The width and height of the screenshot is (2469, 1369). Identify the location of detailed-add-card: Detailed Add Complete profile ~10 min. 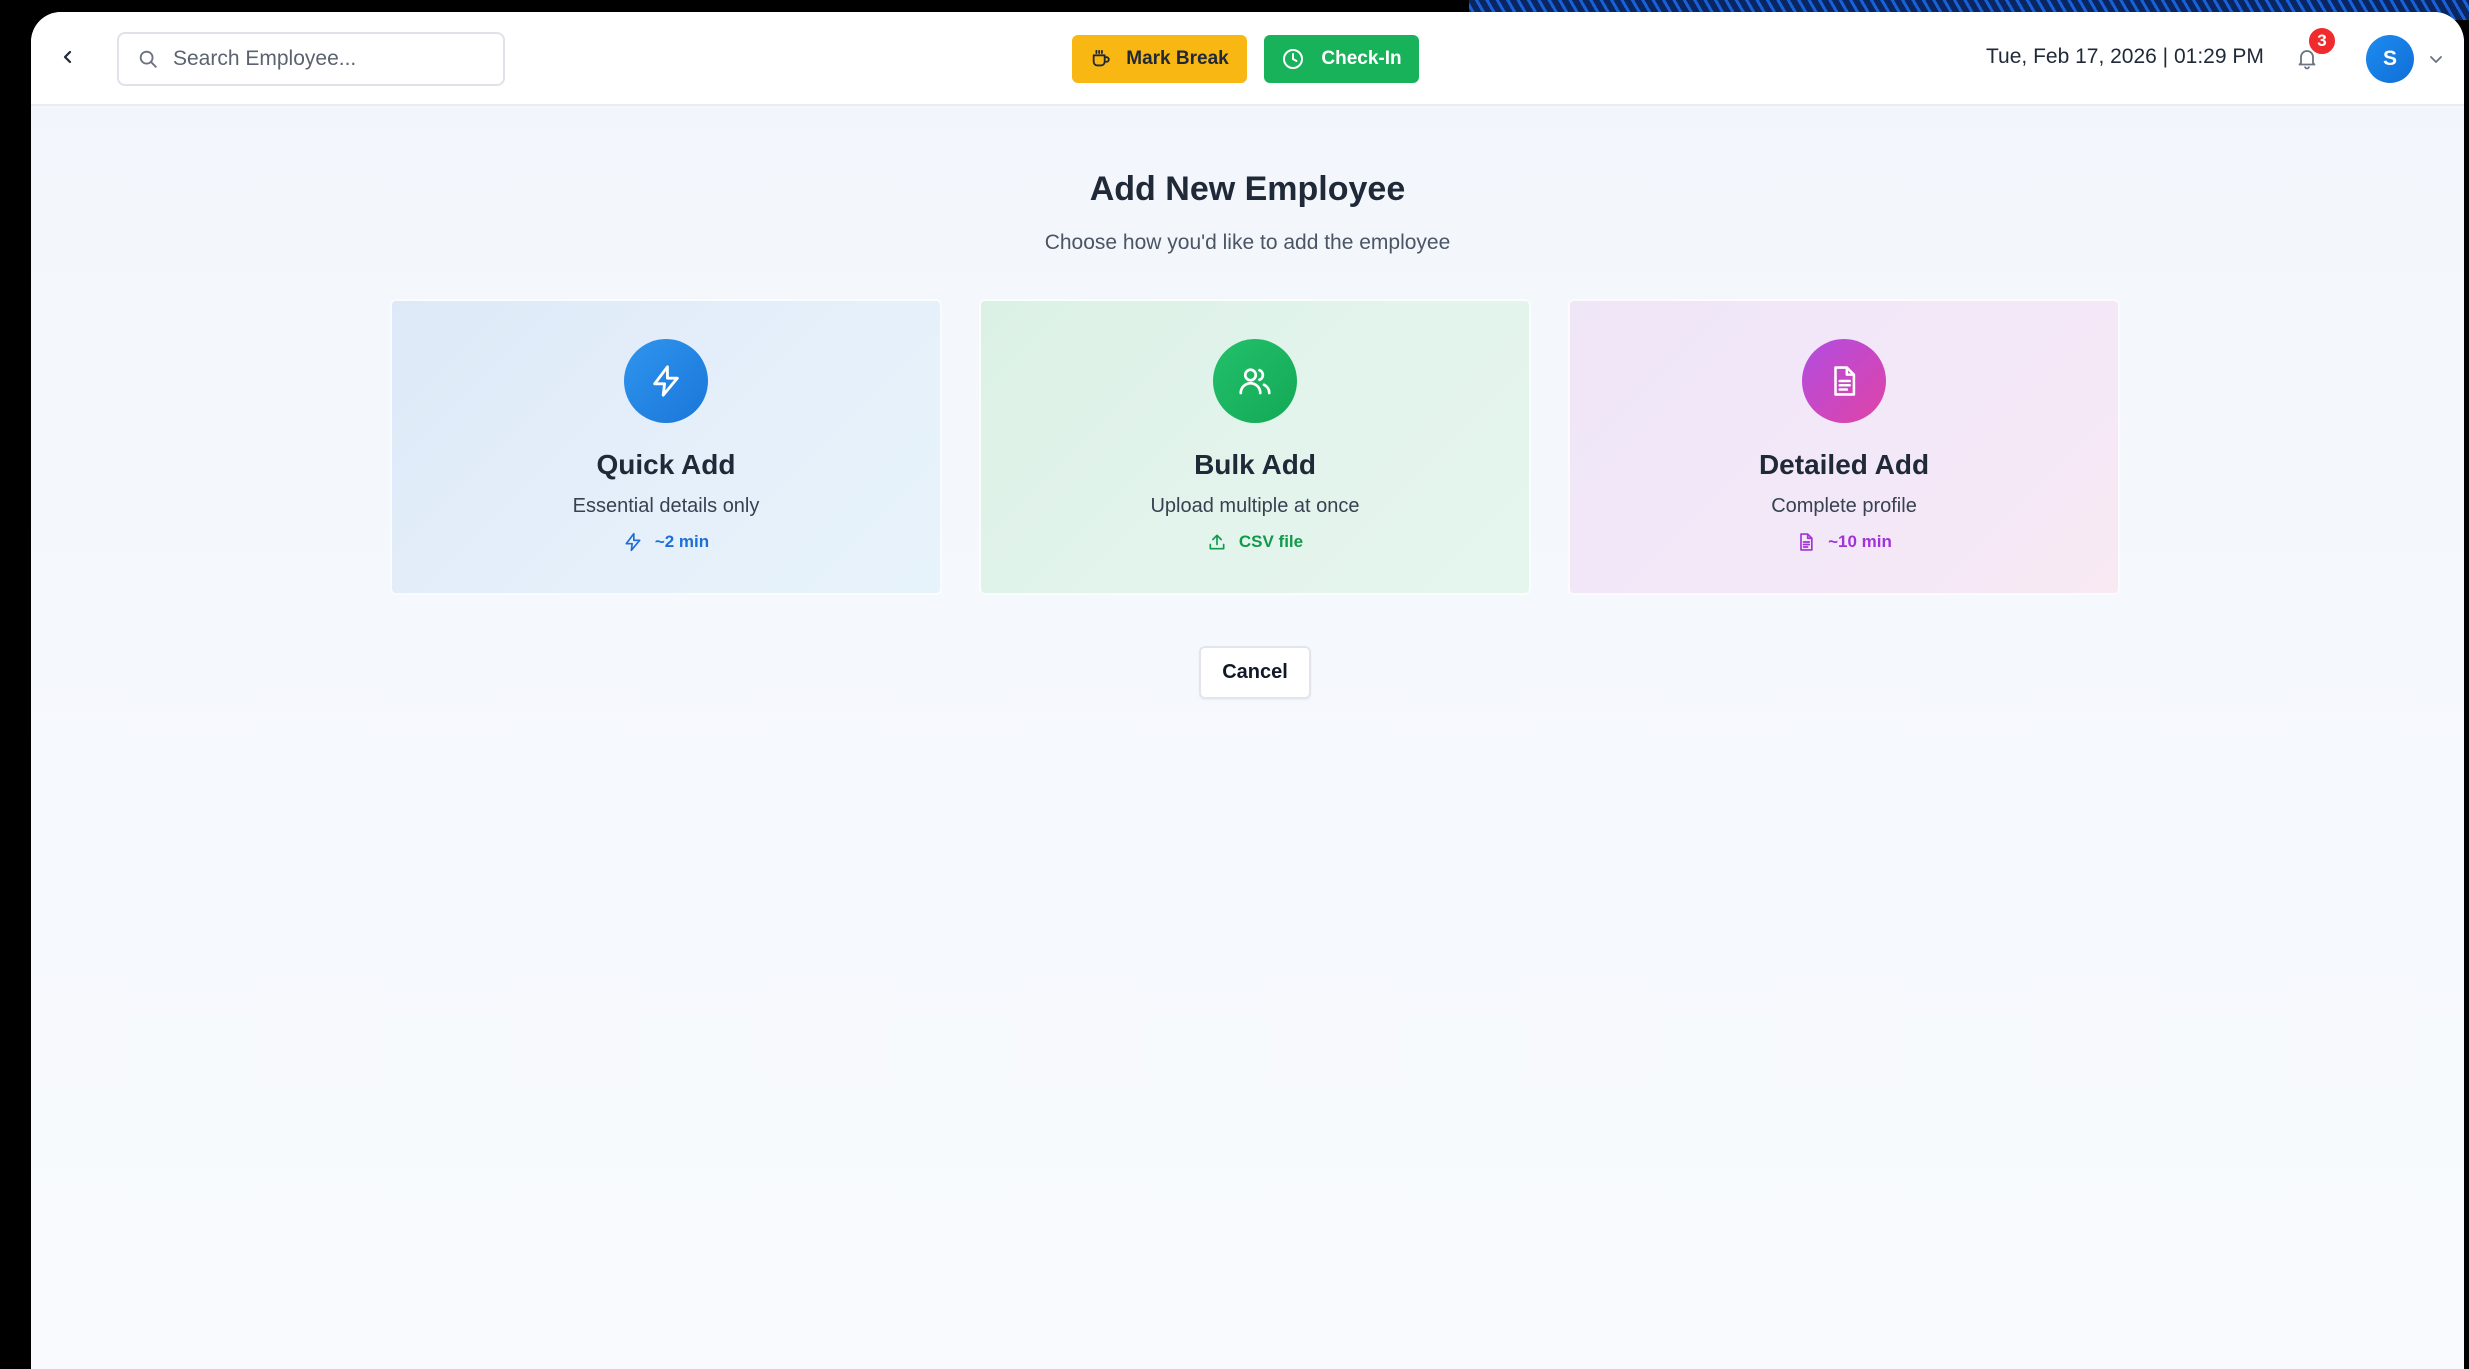
(1844, 447).